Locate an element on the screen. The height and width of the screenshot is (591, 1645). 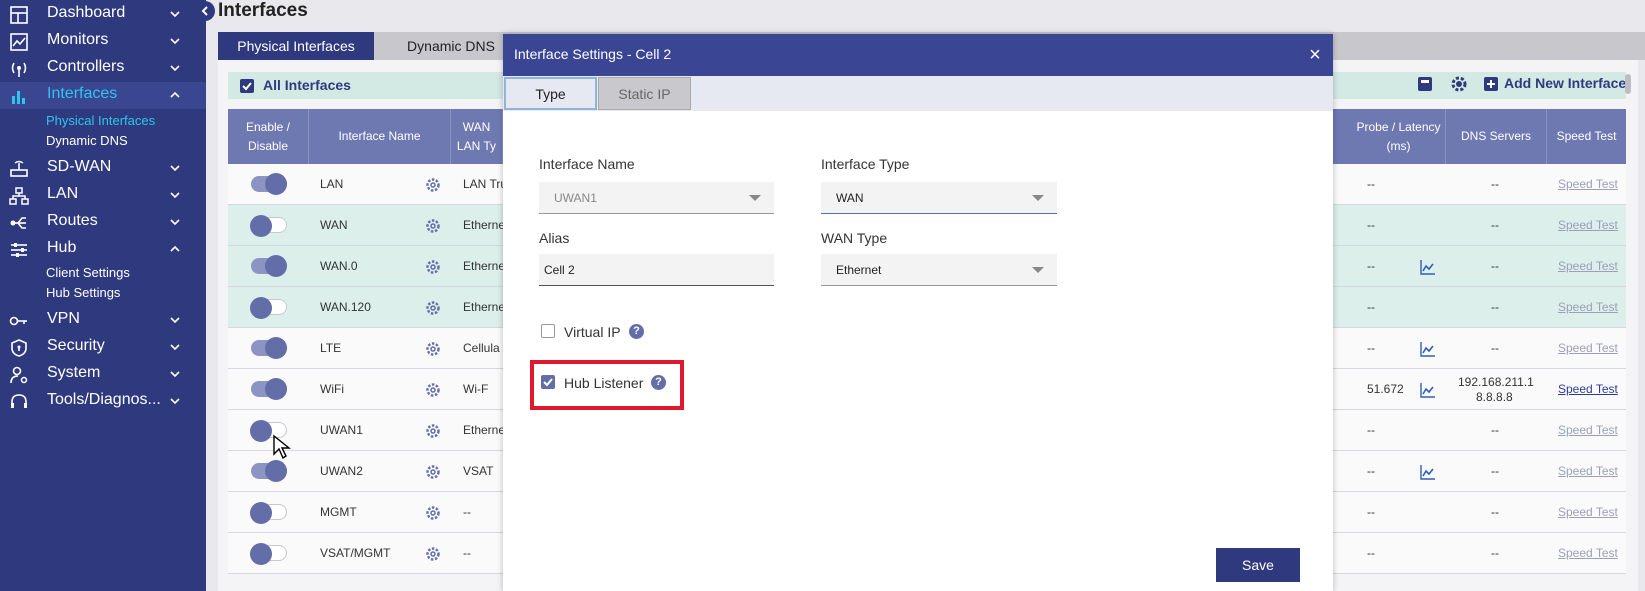
virtual-ip-checkbox is located at coordinates (548, 331).